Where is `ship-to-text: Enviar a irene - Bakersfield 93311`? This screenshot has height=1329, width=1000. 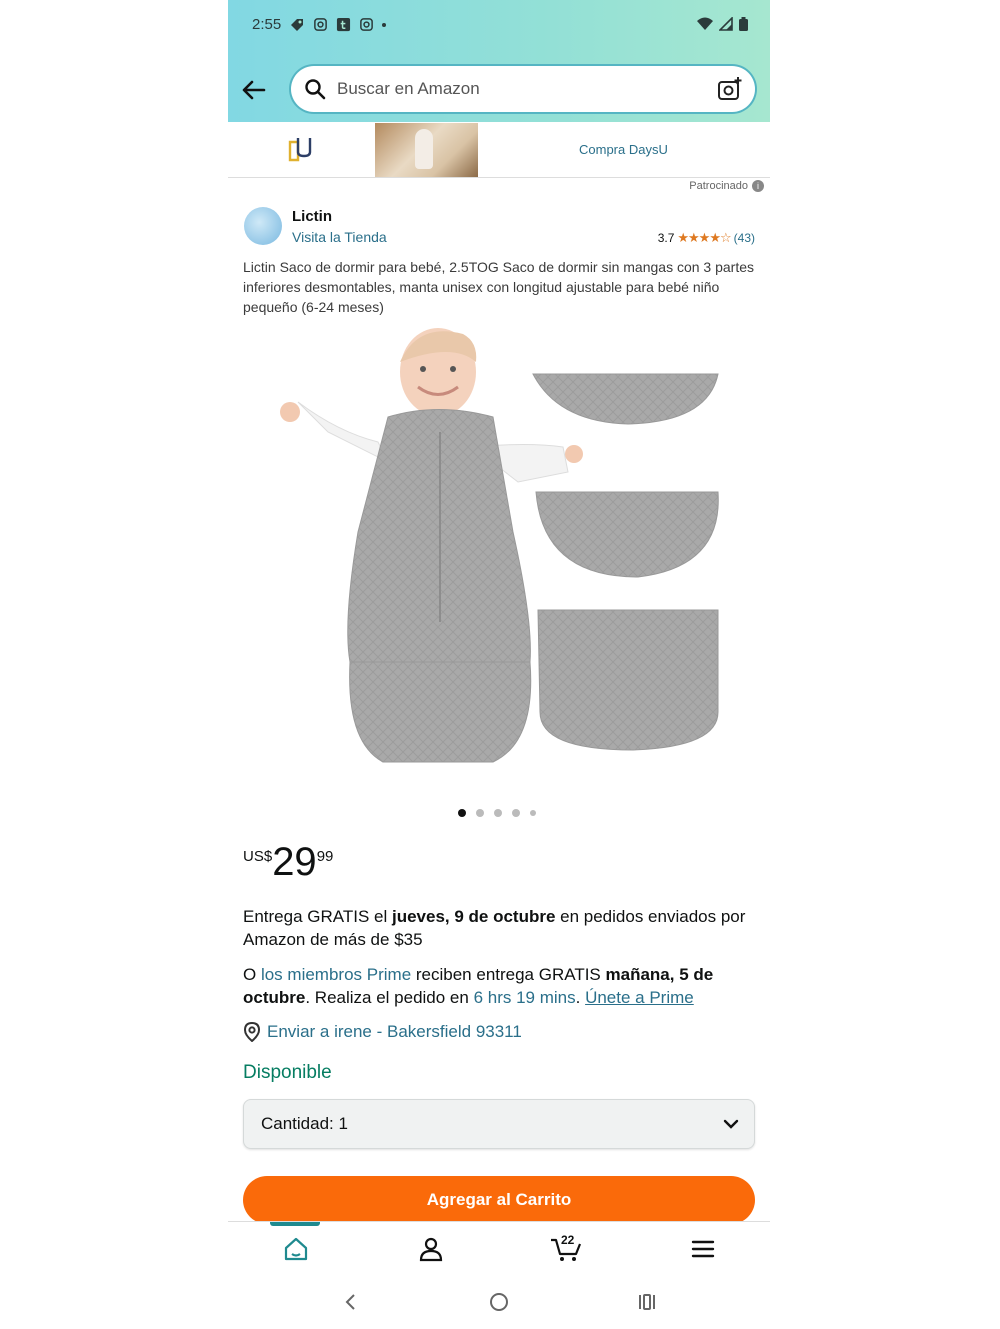 ship-to-text: Enviar a irene - Bakersfield 93311 is located at coordinates (394, 1032).